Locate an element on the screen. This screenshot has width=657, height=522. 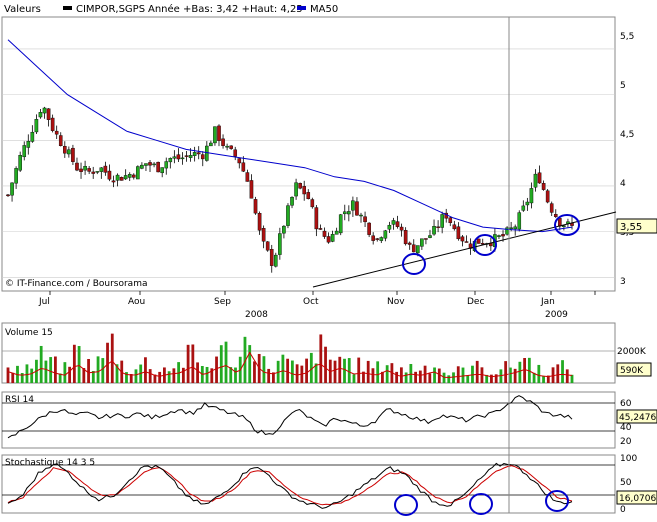
stoch-ytick: 0 is located at coordinates (623, 510).